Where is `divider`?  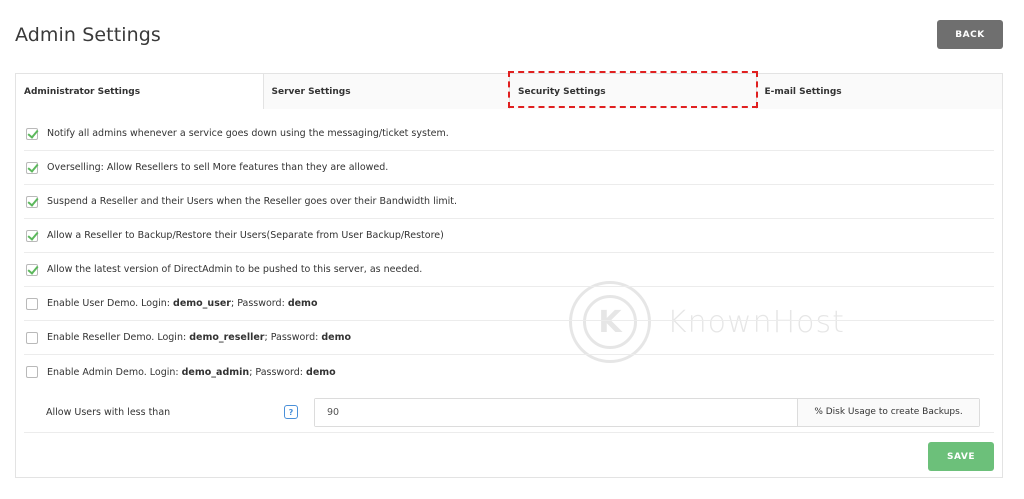
divider is located at coordinates (509, 432).